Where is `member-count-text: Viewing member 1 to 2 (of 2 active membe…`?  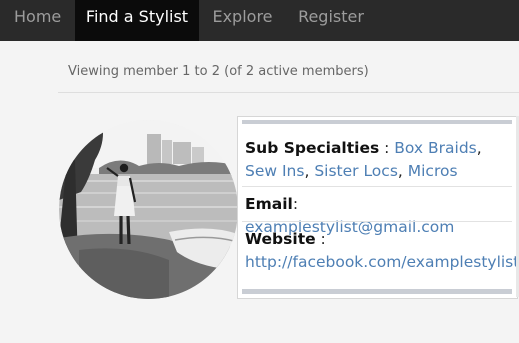 member-count-text: Viewing member 1 to 2 (of 2 active membe… is located at coordinates (218, 71).